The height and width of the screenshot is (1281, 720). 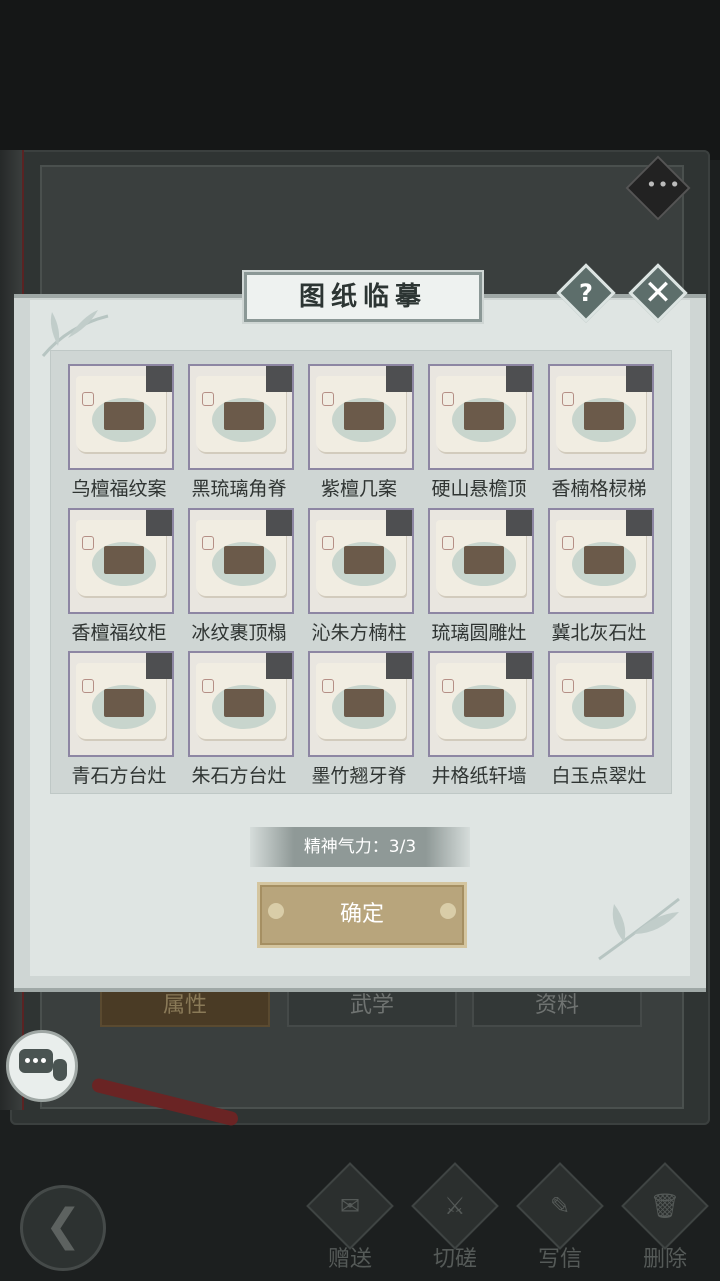 What do you see at coordinates (664, 185) in the screenshot?
I see `more-dots-icon: •••` at bounding box center [664, 185].